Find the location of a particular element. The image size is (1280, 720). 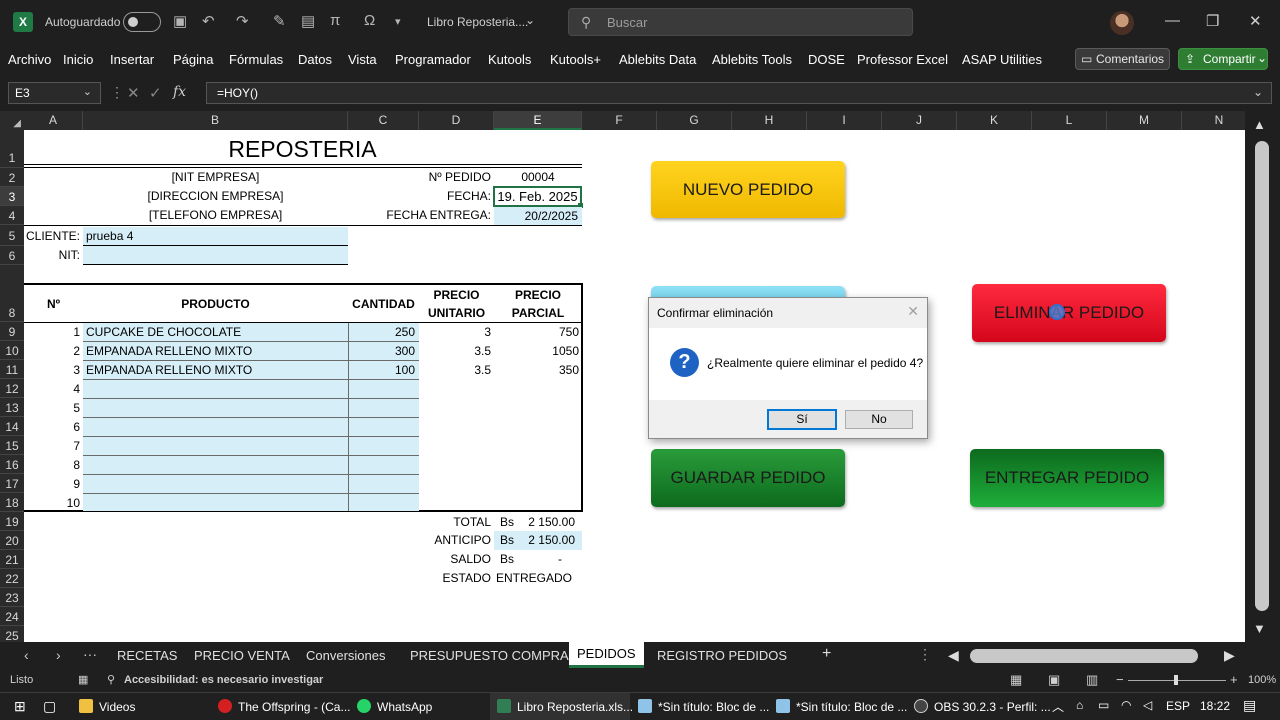

row-header-8: 8 is located at coordinates (12, 293).